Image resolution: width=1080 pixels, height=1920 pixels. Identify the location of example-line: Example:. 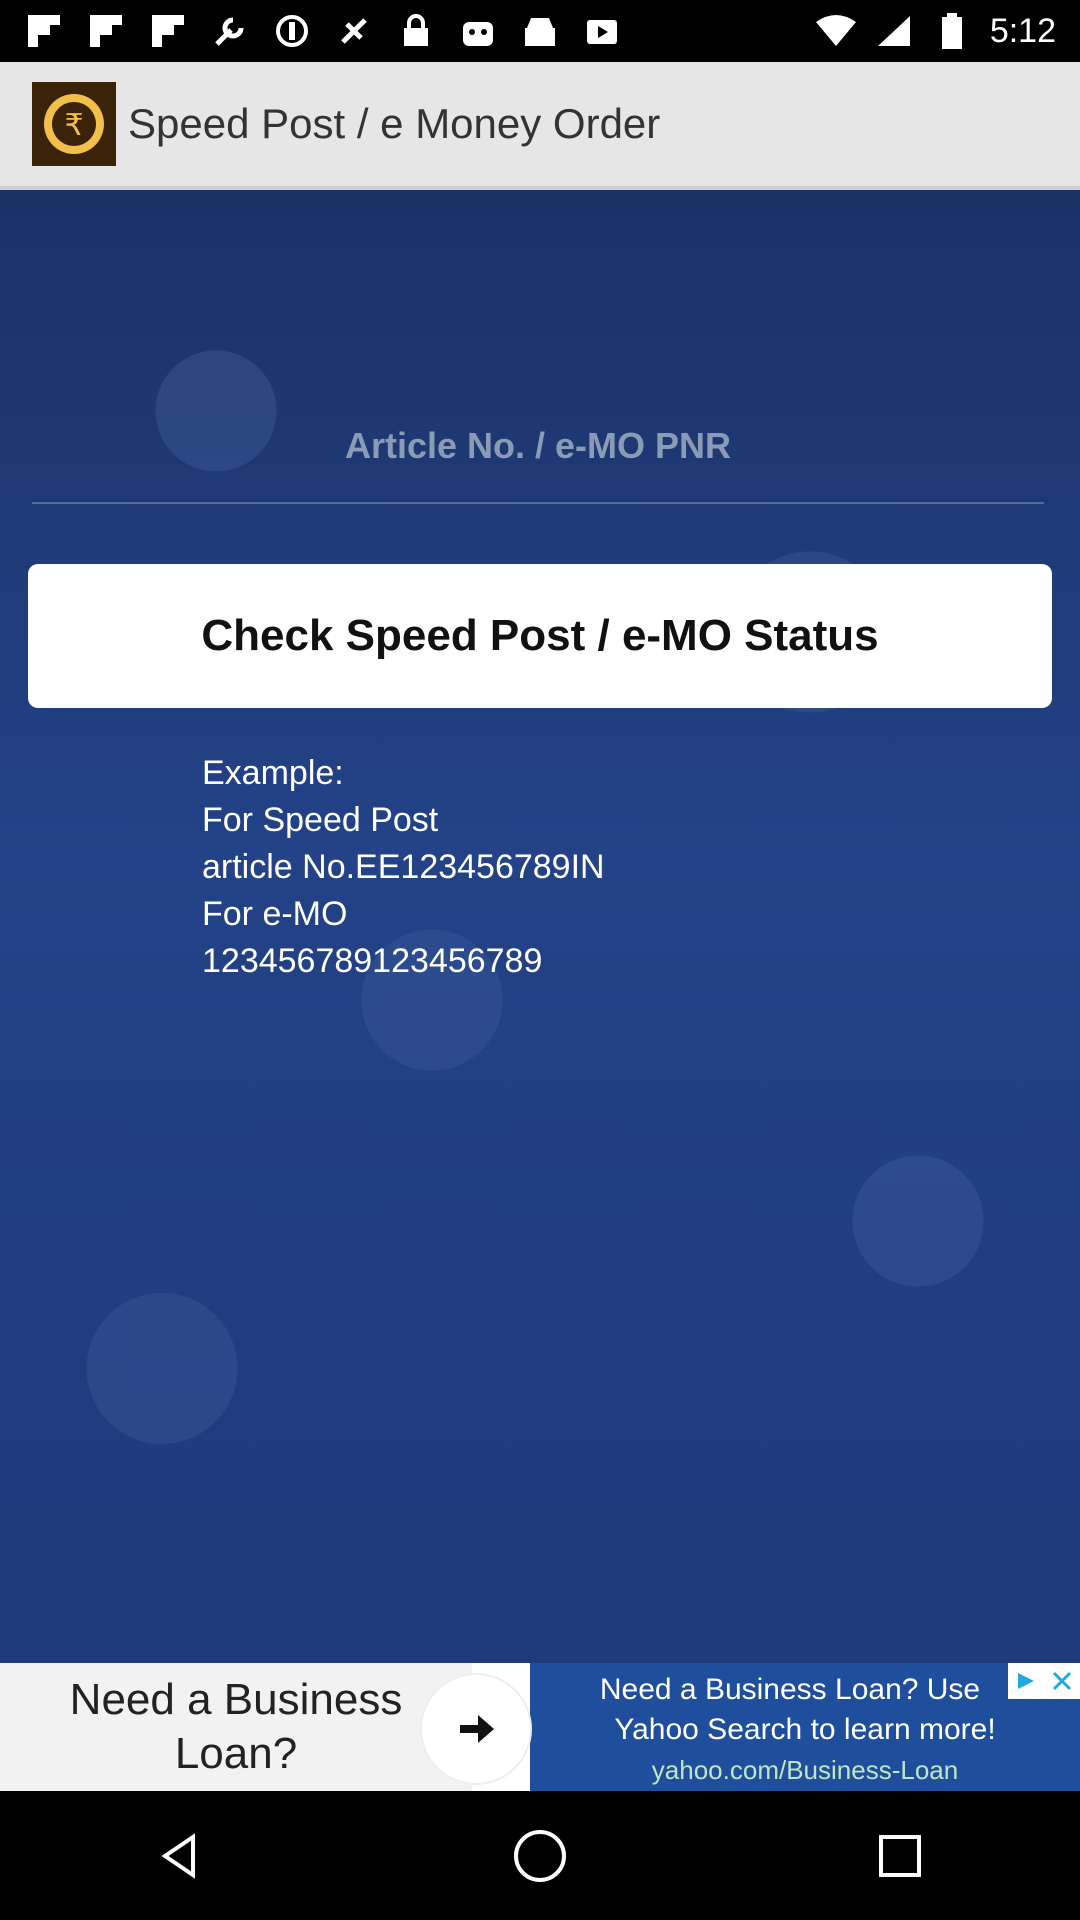
(273, 773).